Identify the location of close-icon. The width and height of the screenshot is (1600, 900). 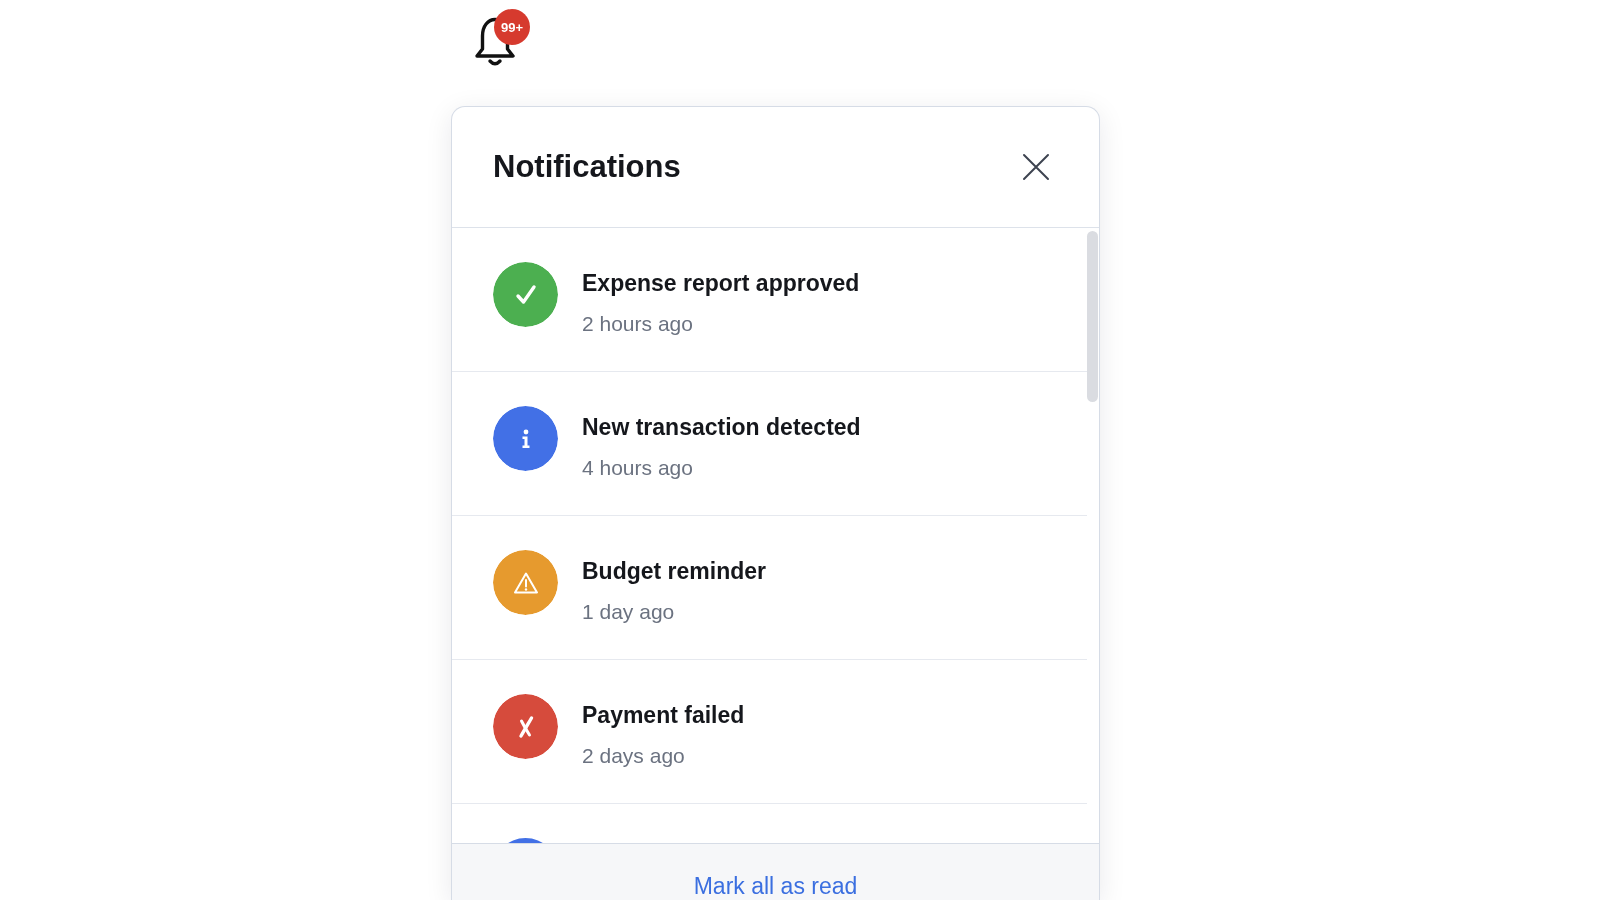
(1036, 167).